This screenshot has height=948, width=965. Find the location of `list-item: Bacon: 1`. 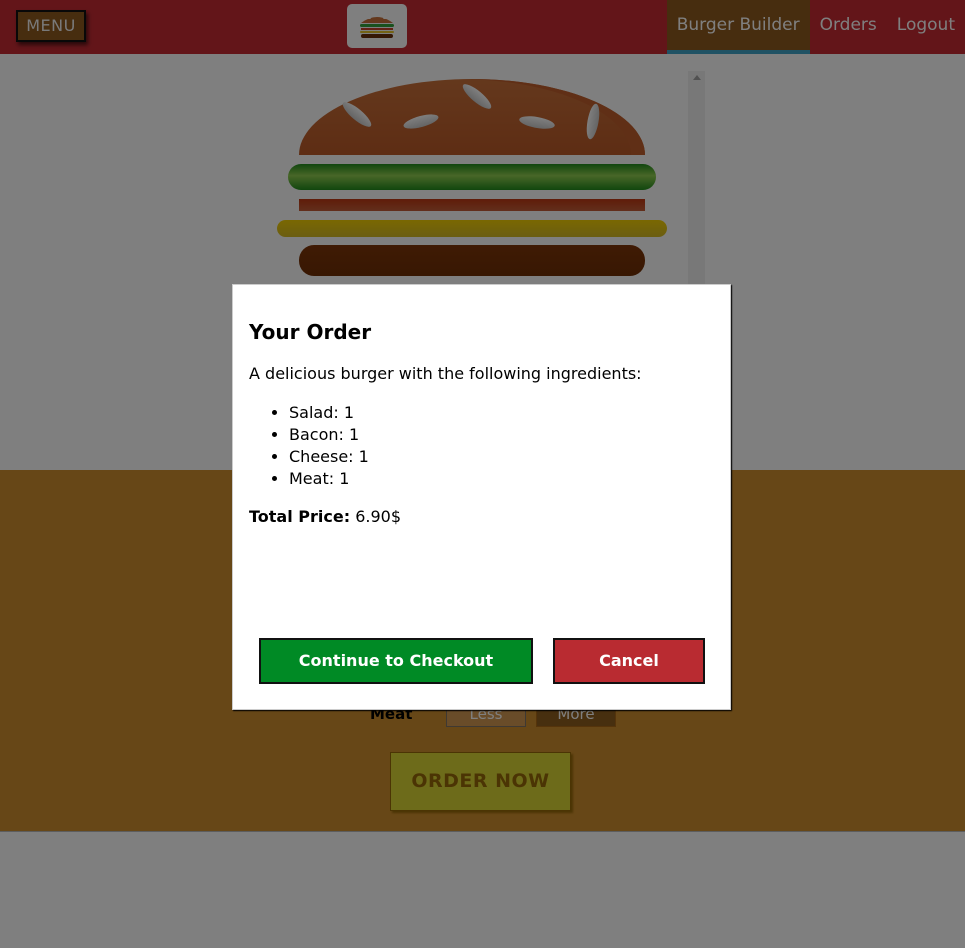

list-item: Bacon: 1 is located at coordinates (329, 435).